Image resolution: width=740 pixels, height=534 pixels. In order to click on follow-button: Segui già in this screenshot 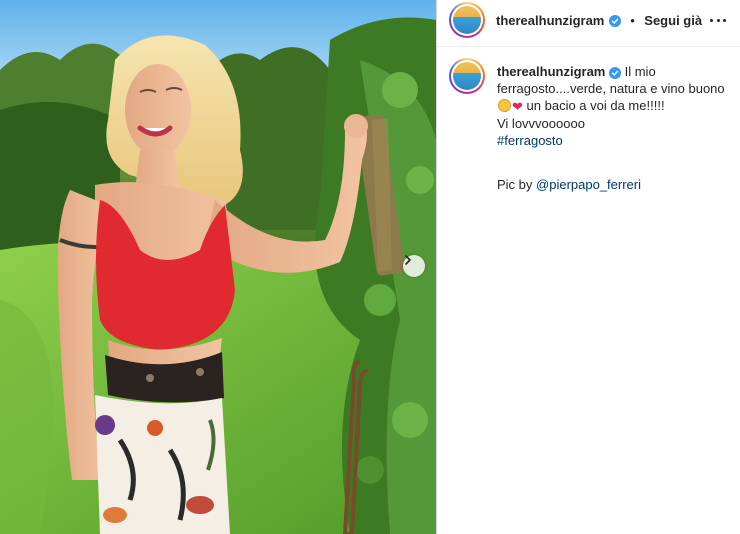, I will do `click(673, 20)`.